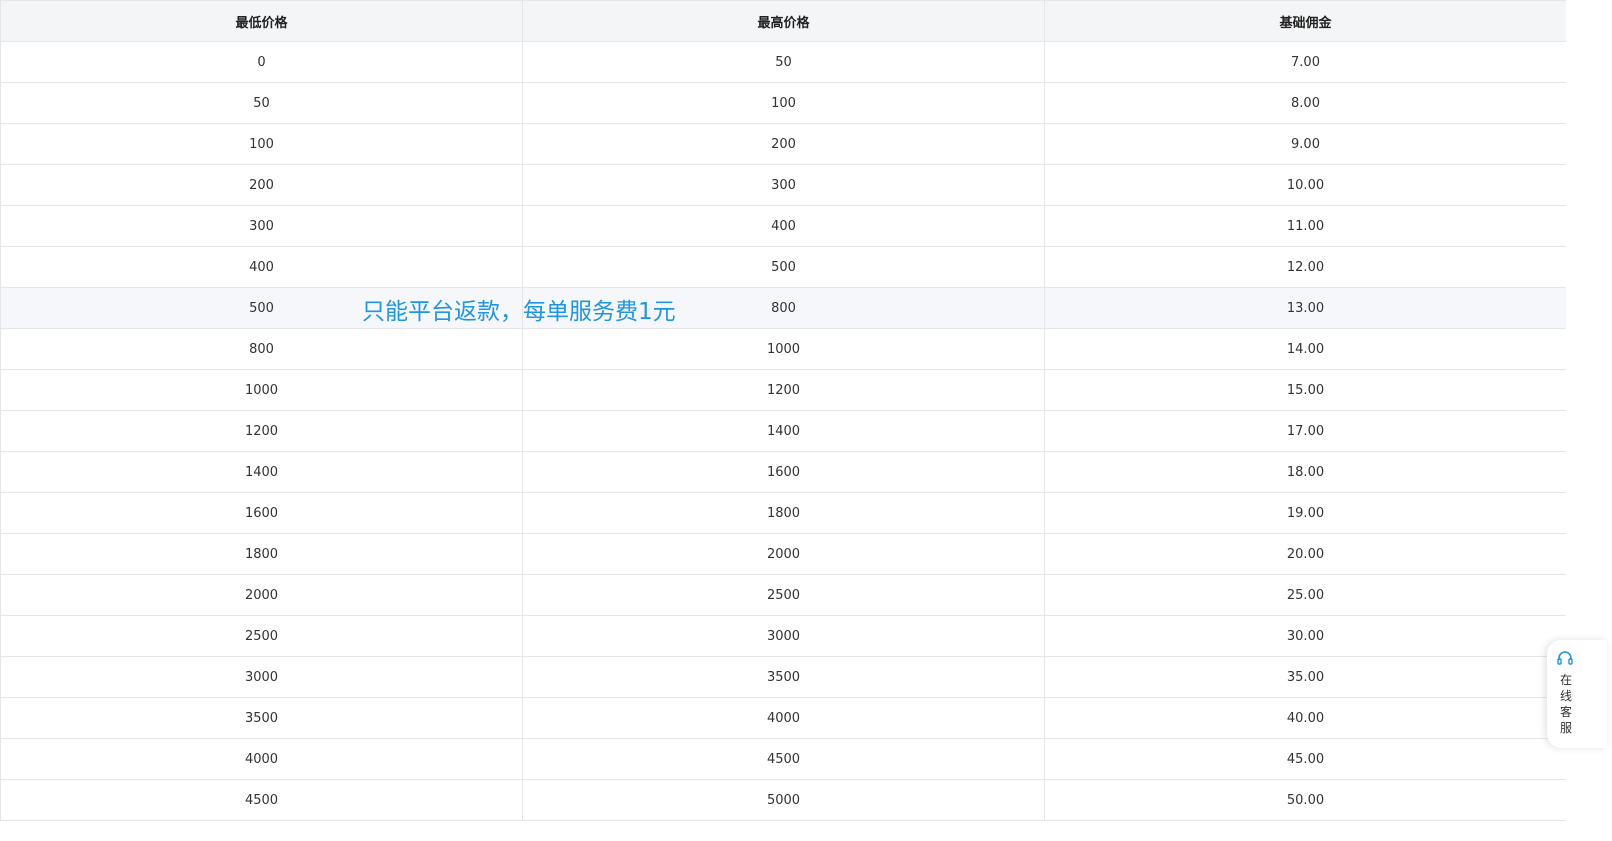  I want to click on cell-base-commission: 17.00, so click(1305, 431).